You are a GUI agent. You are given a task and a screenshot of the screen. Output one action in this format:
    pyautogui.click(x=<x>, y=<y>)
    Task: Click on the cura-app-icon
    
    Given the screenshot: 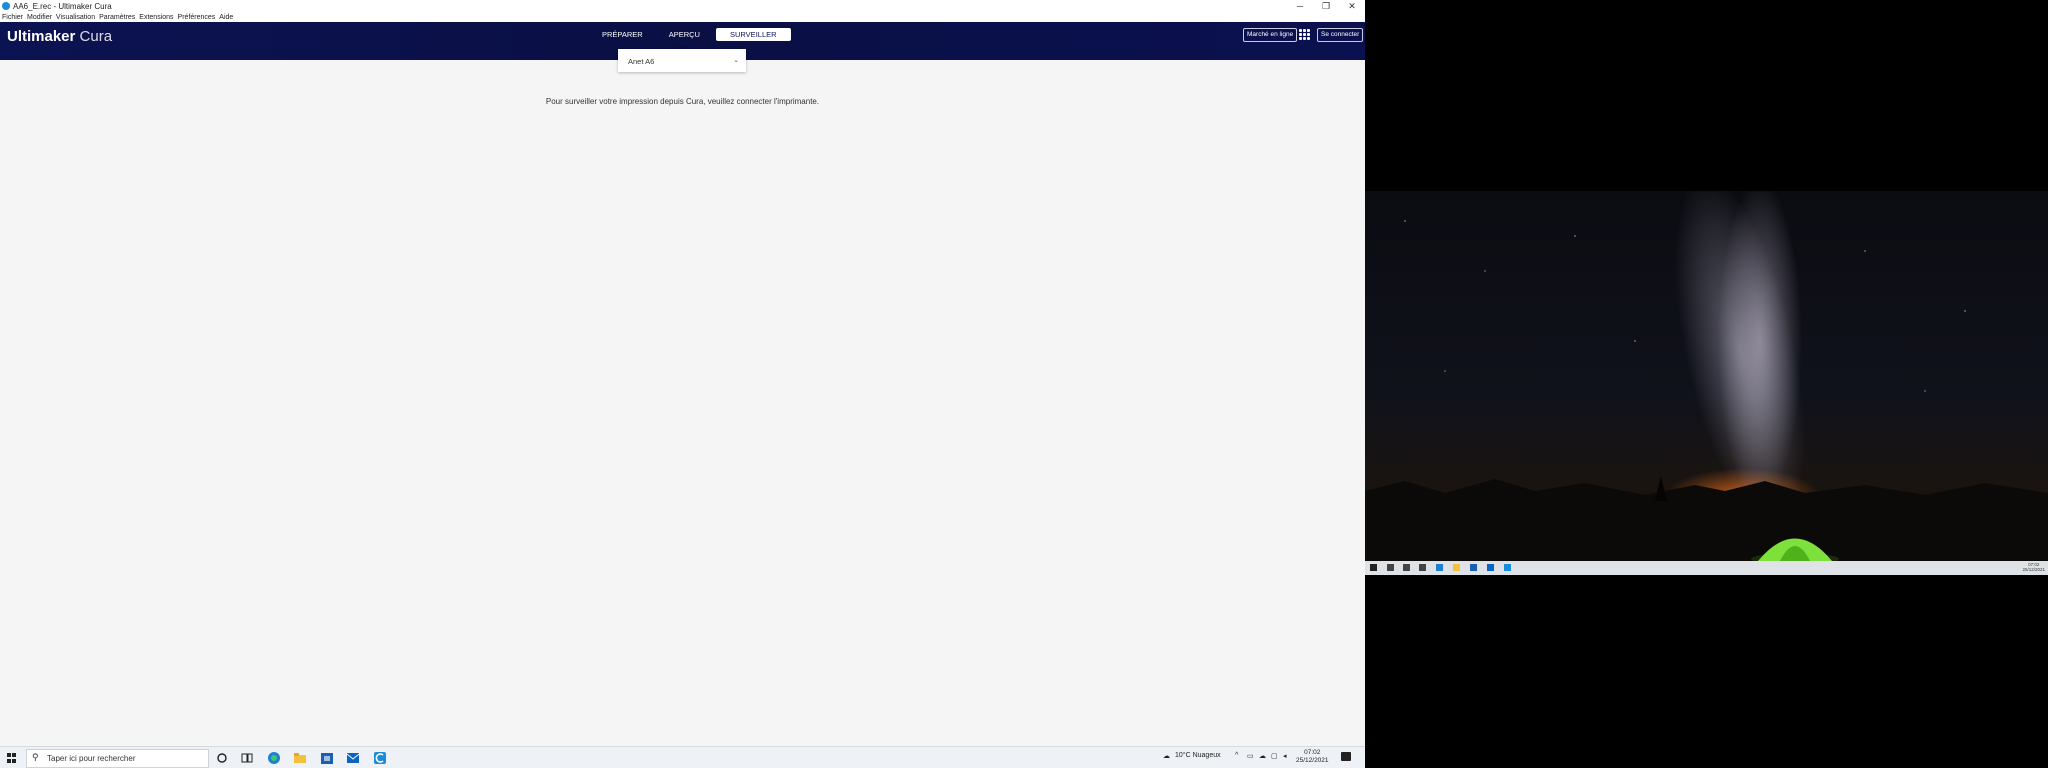 What is the action you would take?
    pyautogui.click(x=6, y=6)
    